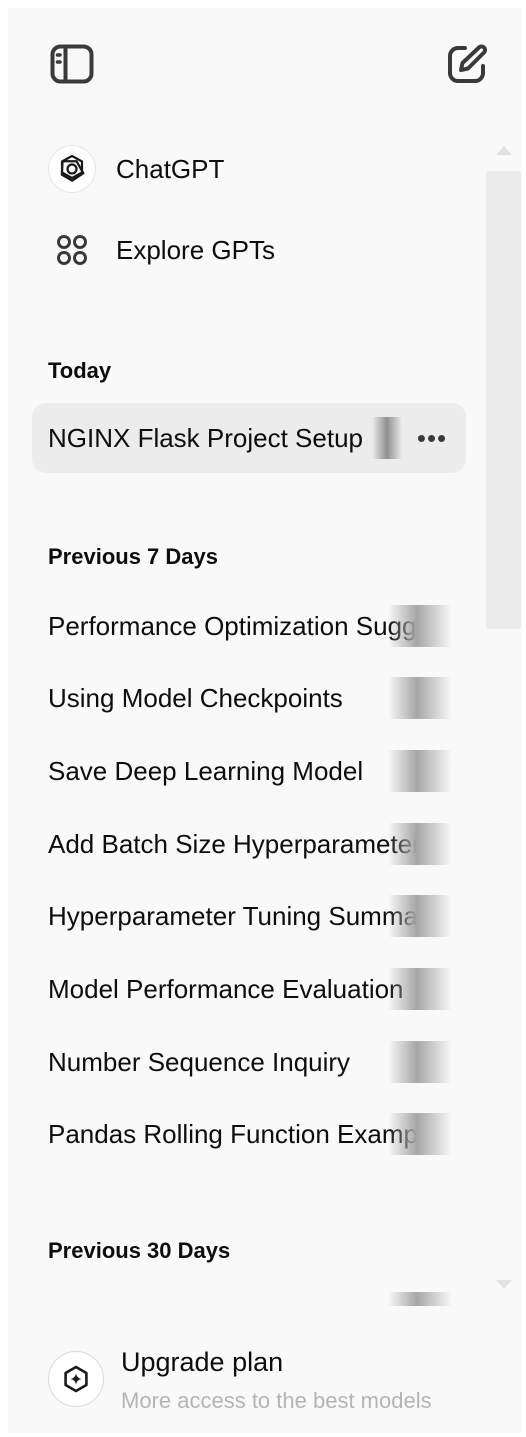 The width and height of the screenshot is (526, 1437). What do you see at coordinates (249, 916) in the screenshot?
I see `chat-item: Hyperparameter Tuning Summa` at bounding box center [249, 916].